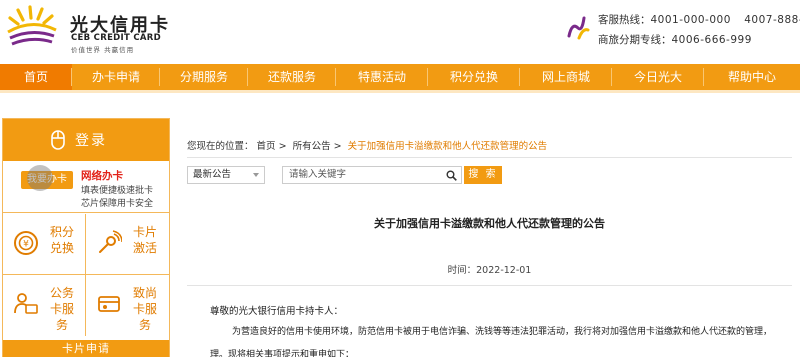 The width and height of the screenshot is (800, 357). I want to click on points-exchange-link: ¥ 积分兑换, so click(44, 244).